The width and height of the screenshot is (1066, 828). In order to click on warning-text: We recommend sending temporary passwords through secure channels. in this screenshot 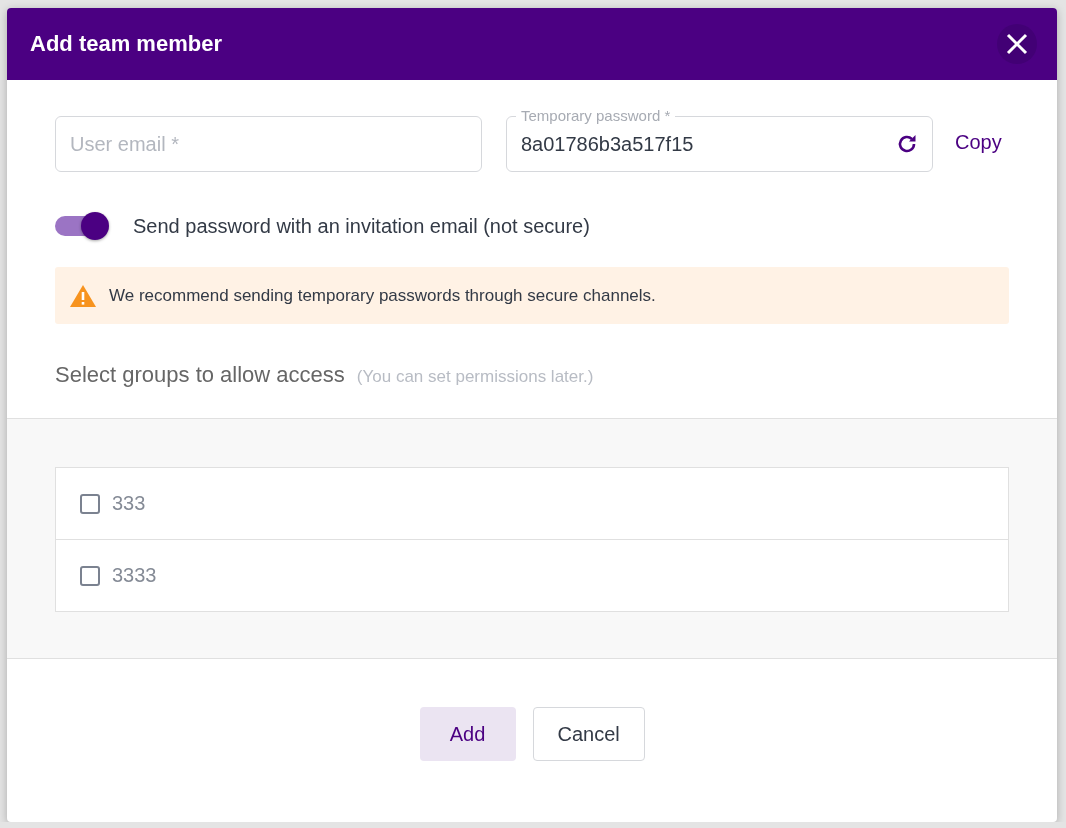, I will do `click(382, 295)`.